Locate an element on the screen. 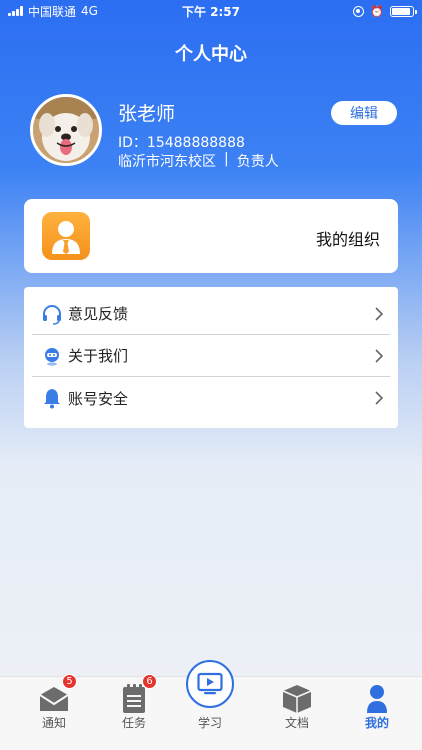  dog-avatar-image is located at coordinates (66, 130).